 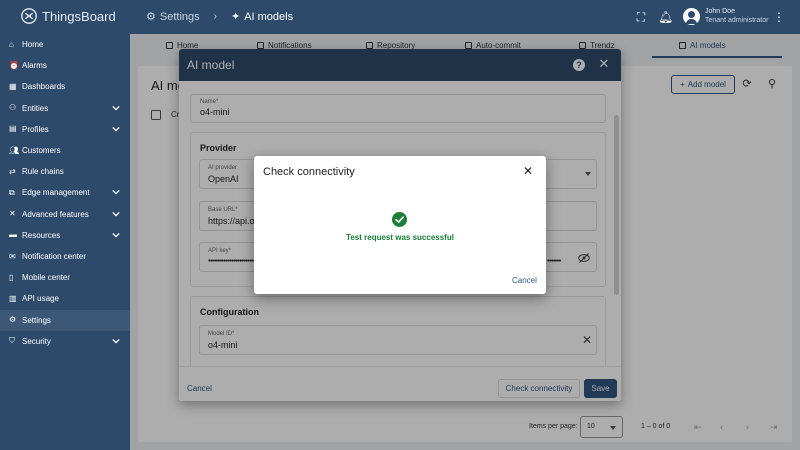 What do you see at coordinates (12, 341) in the screenshot?
I see `shield-icon: ⛉` at bounding box center [12, 341].